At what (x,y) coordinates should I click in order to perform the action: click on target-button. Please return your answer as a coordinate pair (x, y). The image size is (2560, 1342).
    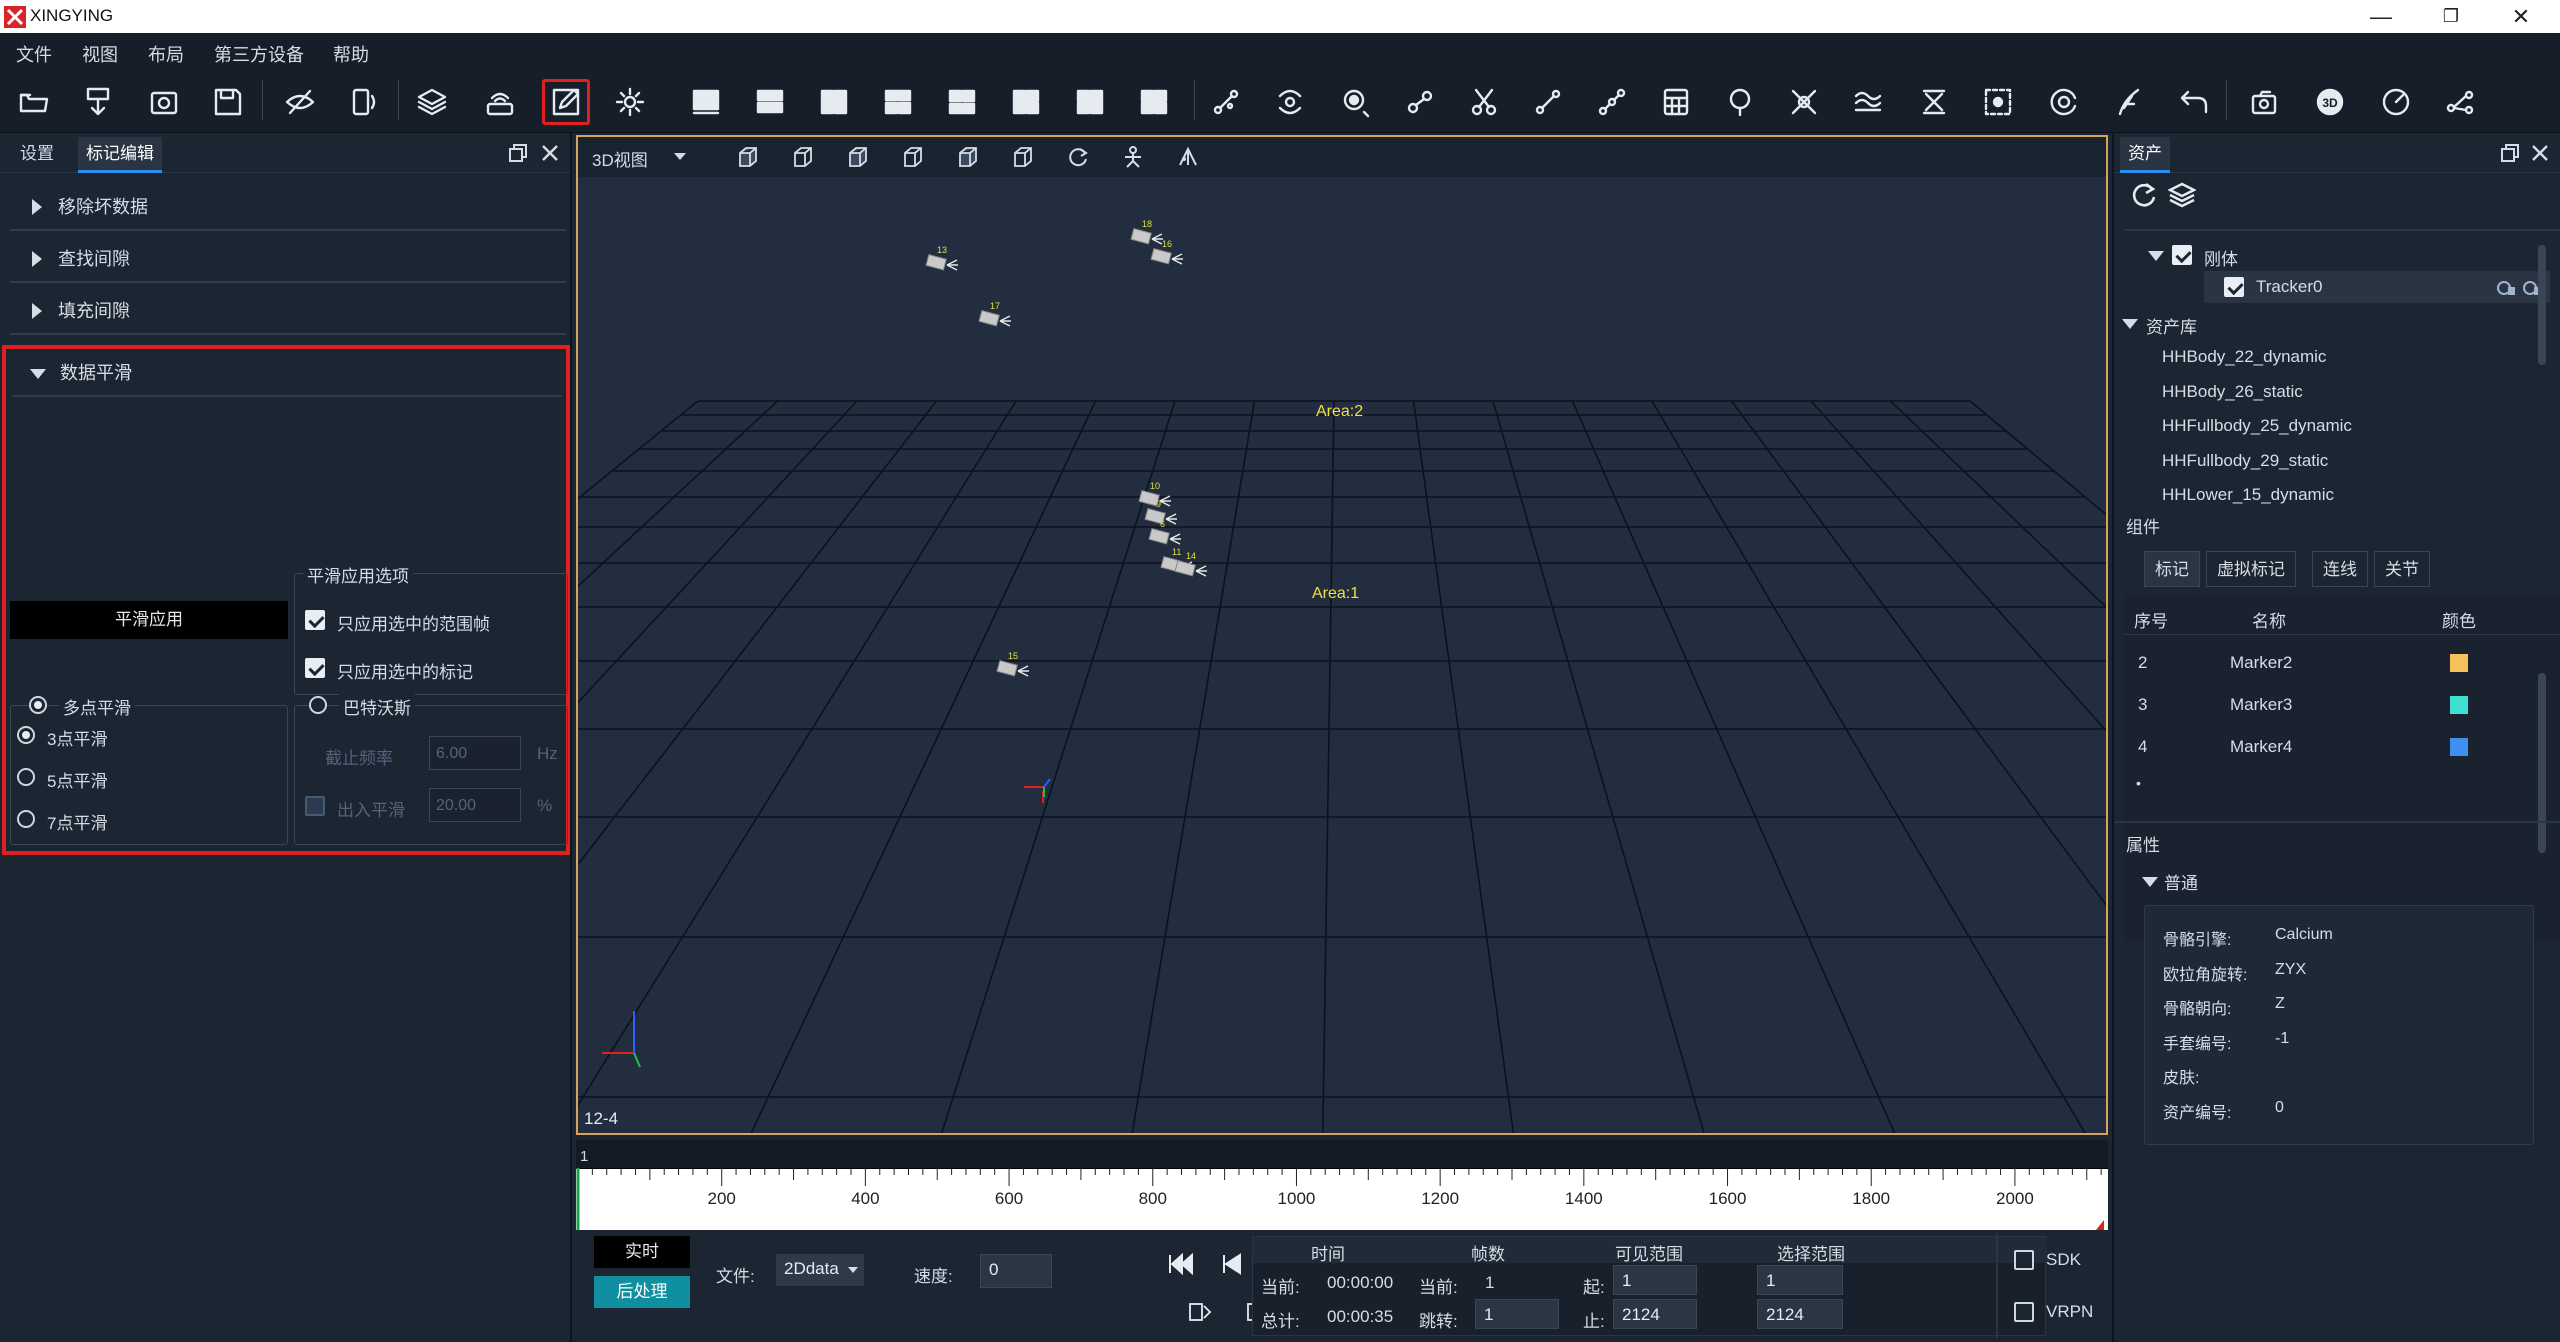
    Looking at the image, I should click on (1356, 102).